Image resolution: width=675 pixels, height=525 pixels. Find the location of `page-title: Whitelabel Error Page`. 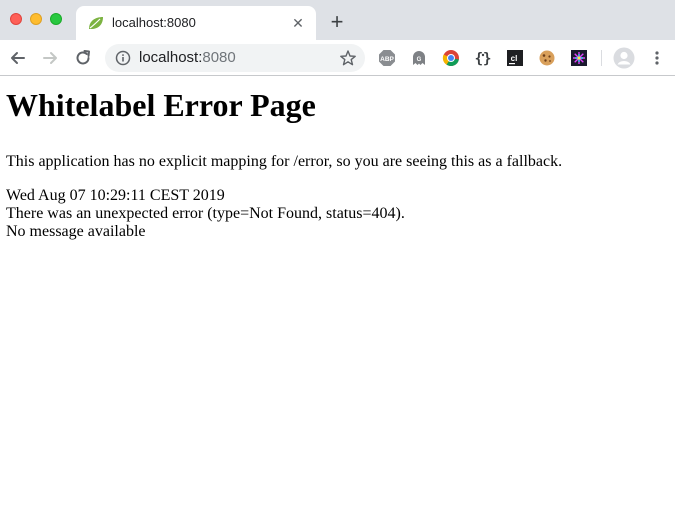

page-title: Whitelabel Error Page is located at coordinates (161, 105).